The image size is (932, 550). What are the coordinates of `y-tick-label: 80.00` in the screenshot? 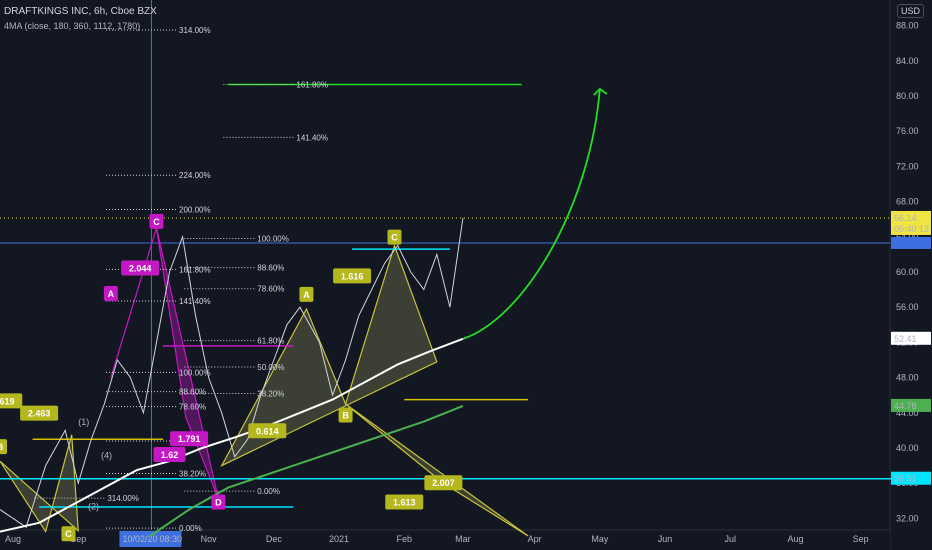 It's located at (907, 96).